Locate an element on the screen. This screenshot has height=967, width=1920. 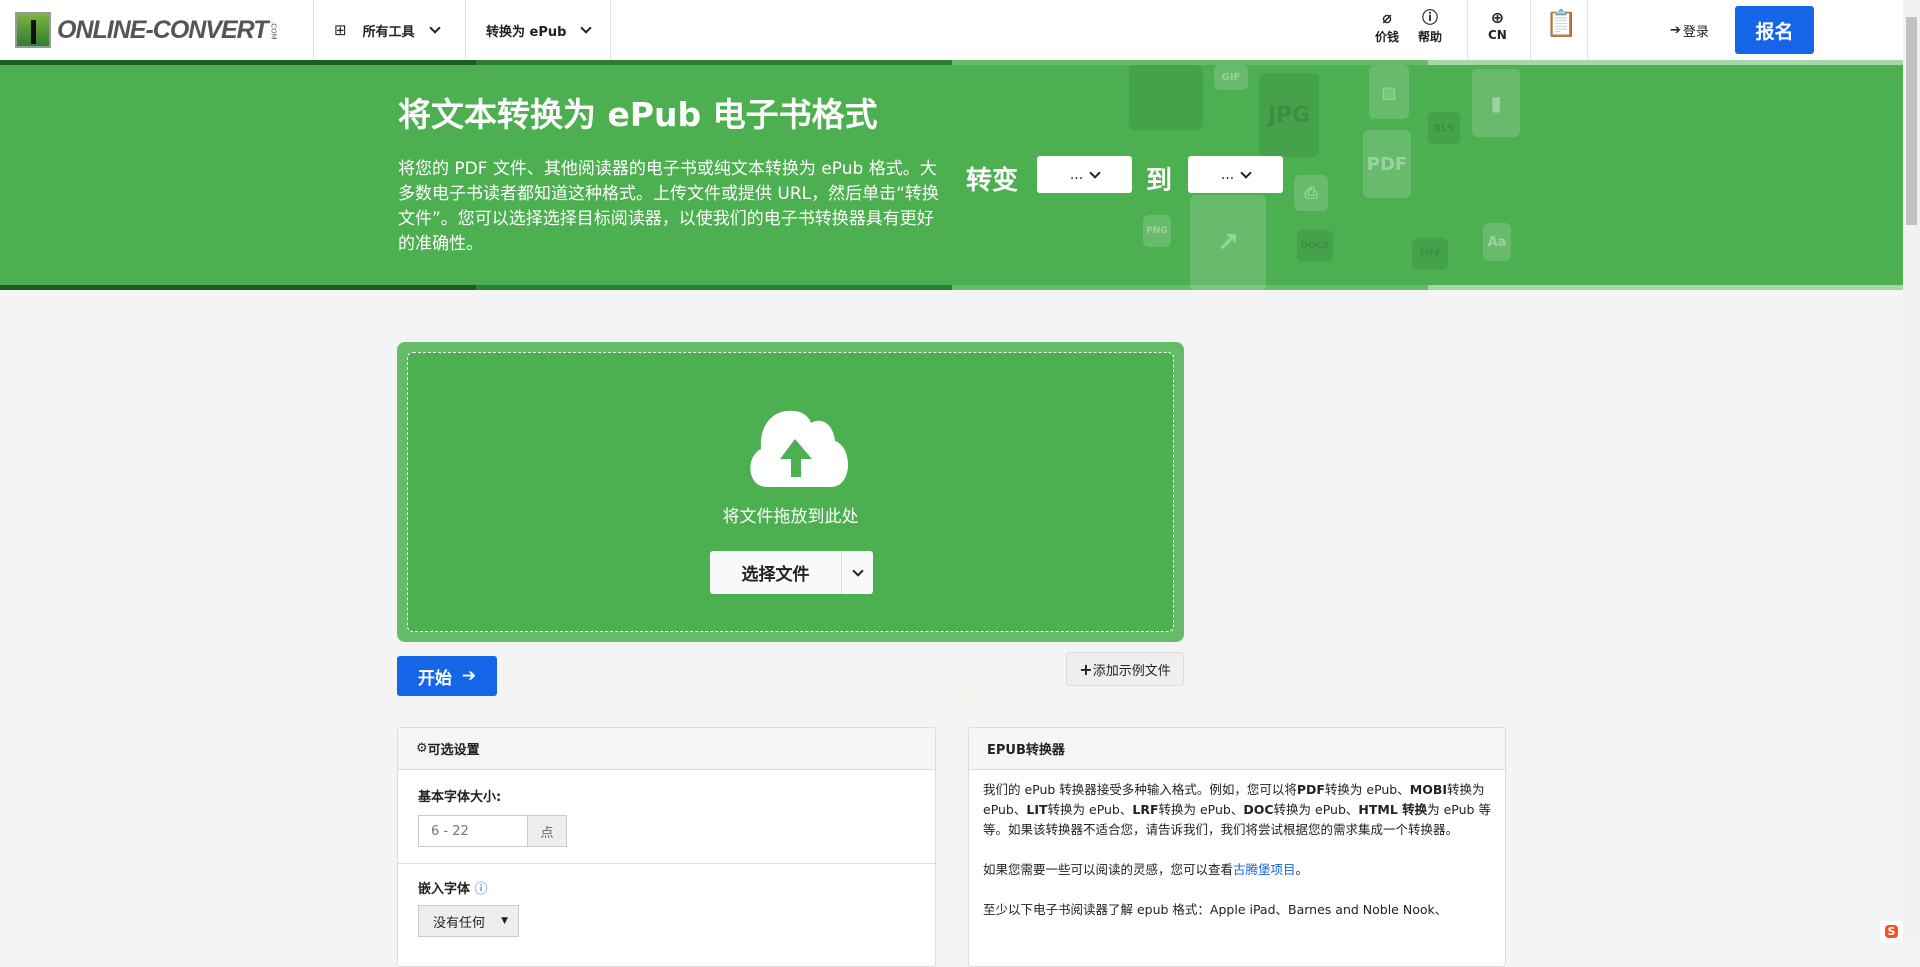
chart-doc-icon: ↗ is located at coordinates (1228, 242).